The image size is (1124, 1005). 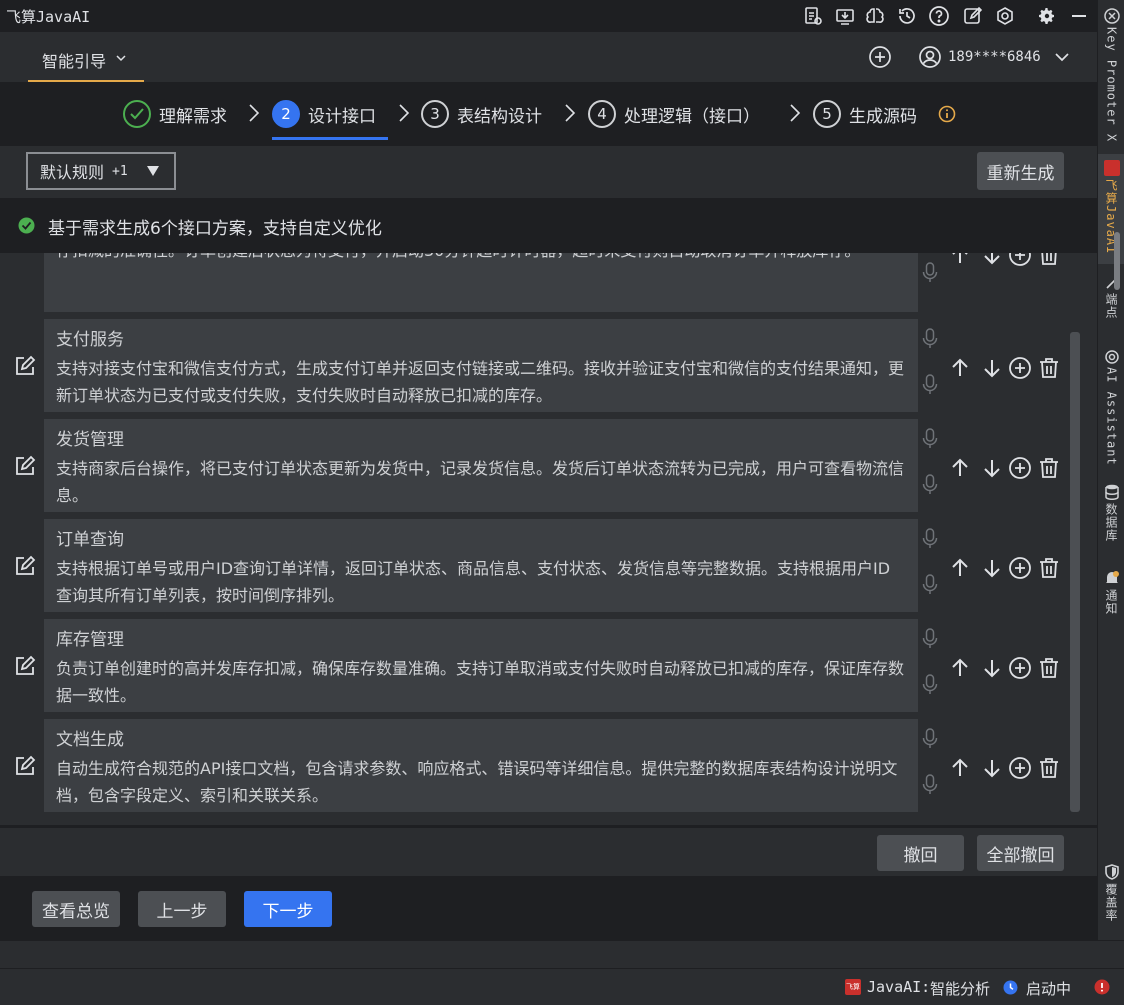 What do you see at coordinates (973, 16) in the screenshot?
I see `edit-doc-icon` at bounding box center [973, 16].